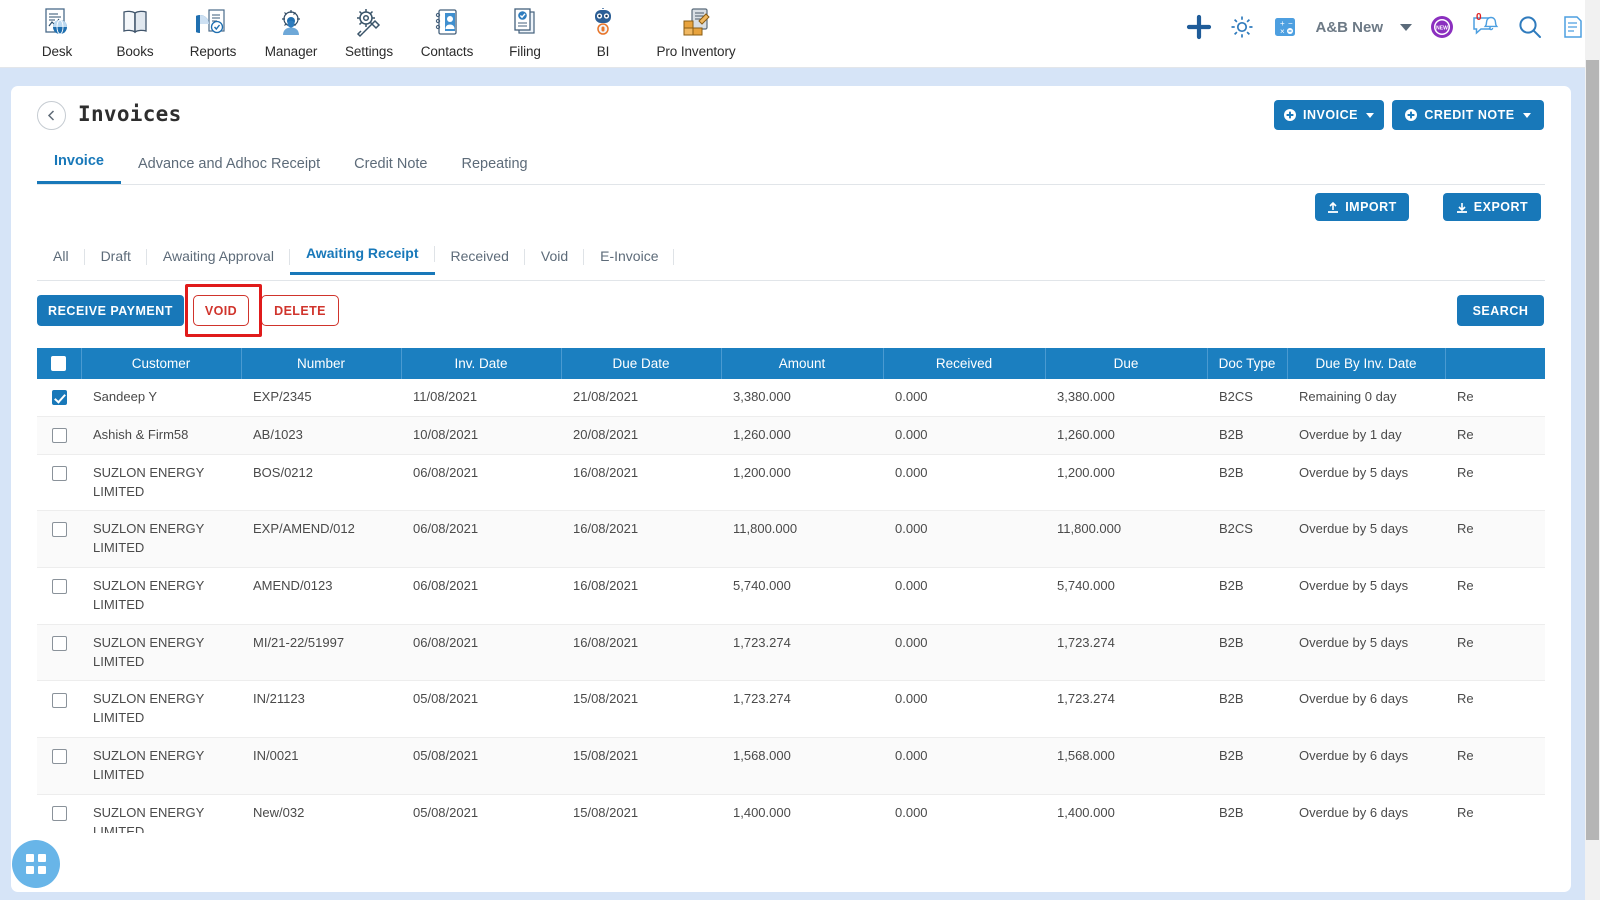 The height and width of the screenshot is (900, 1600). Describe the element at coordinates (964, 363) in the screenshot. I see `column-header-received: Received` at that location.